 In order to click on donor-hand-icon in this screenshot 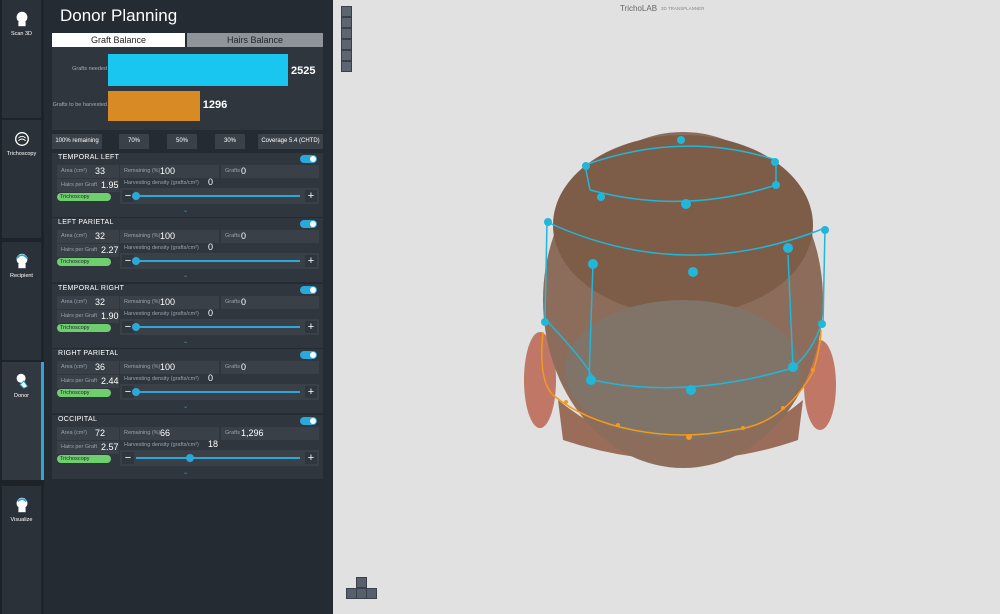, I will do `click(22, 381)`.